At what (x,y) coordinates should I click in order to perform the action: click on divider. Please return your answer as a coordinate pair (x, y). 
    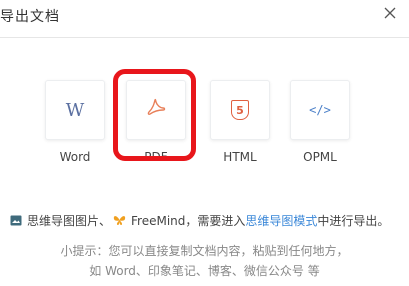
    Looking at the image, I should click on (204, 37).